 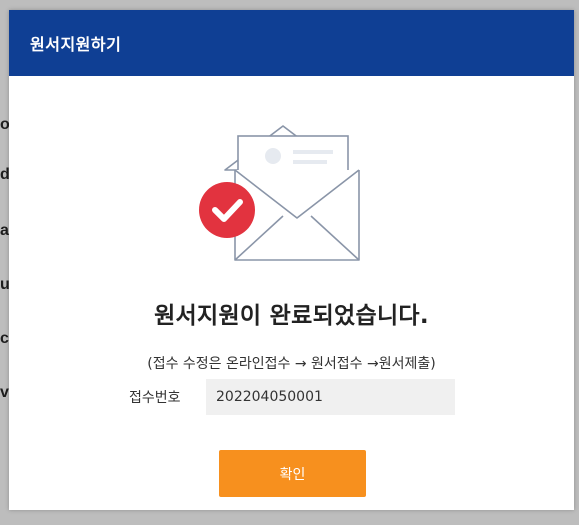 What do you see at coordinates (291, 364) in the screenshot?
I see `edit-instruction-note: (접수 수정은 온라인접수 → 원서접수 →원서제출)` at bounding box center [291, 364].